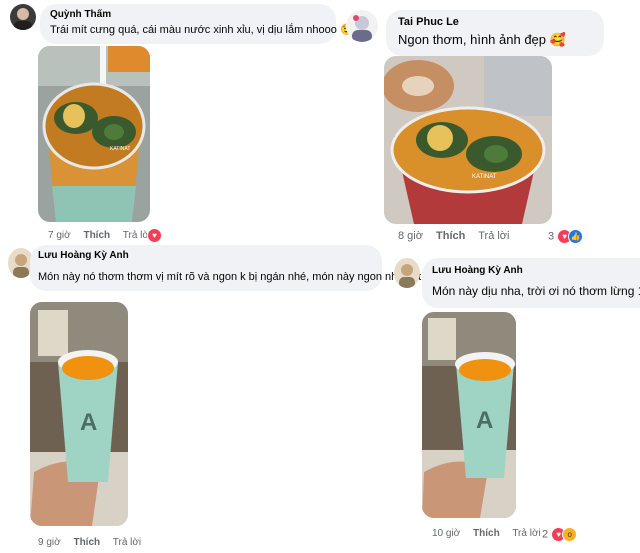 The image size is (640, 553). I want to click on comment-time: 7 giờ, so click(59, 235).